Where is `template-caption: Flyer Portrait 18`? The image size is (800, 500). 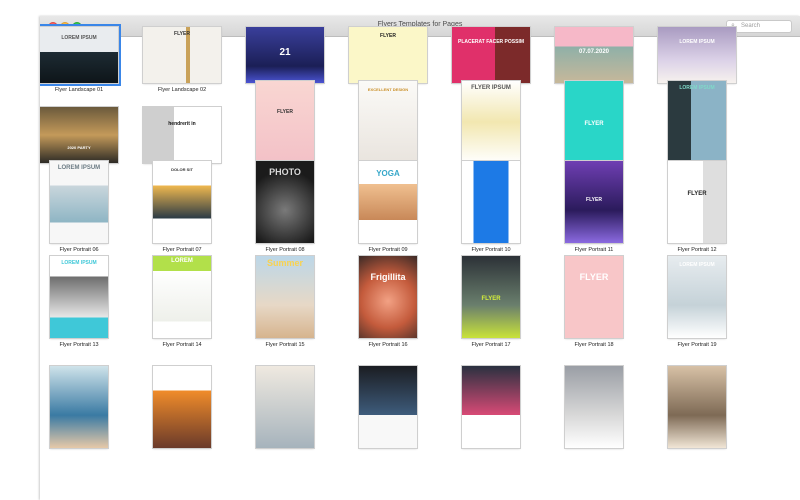 template-caption: Flyer Portrait 18 is located at coordinates (594, 345).